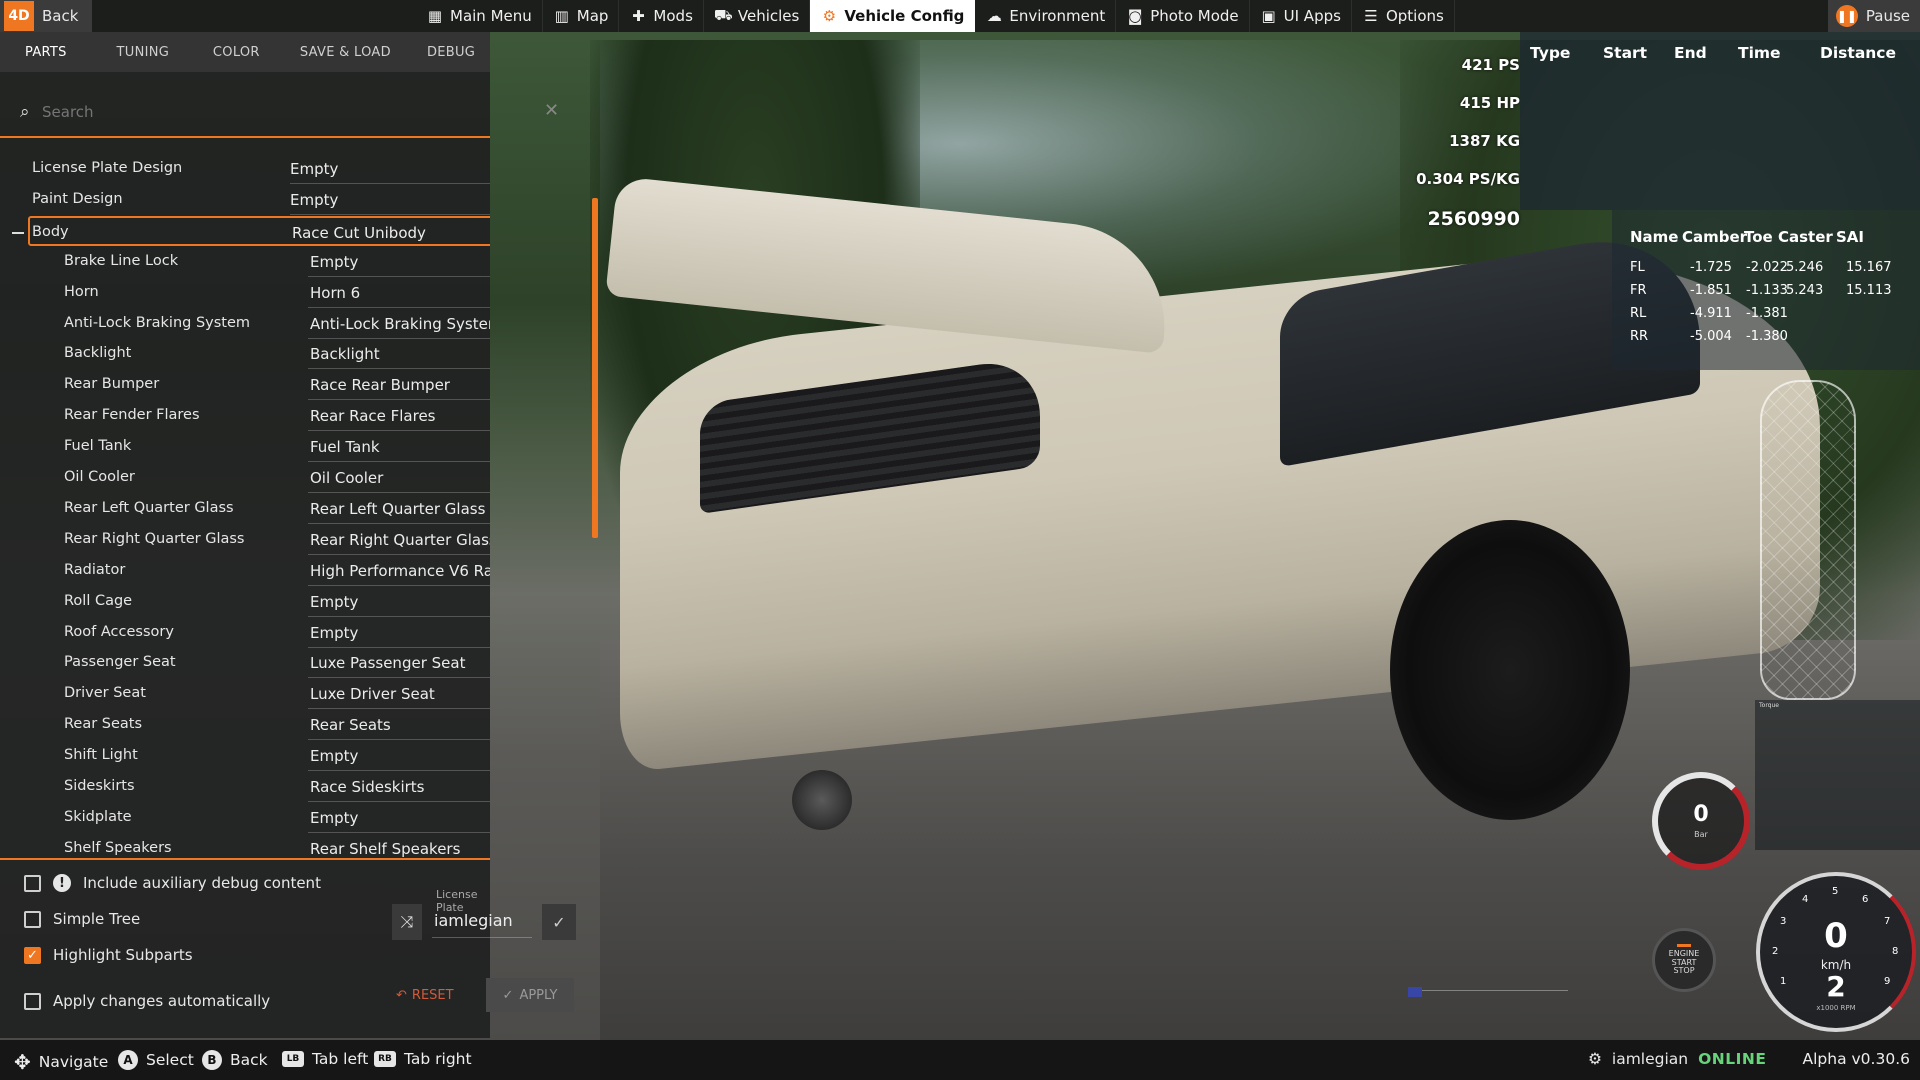 This screenshot has width=1920, height=1080. Describe the element at coordinates (399, 509) in the screenshot. I see `part-dropdown: Rear Left Quarter Glass` at that location.